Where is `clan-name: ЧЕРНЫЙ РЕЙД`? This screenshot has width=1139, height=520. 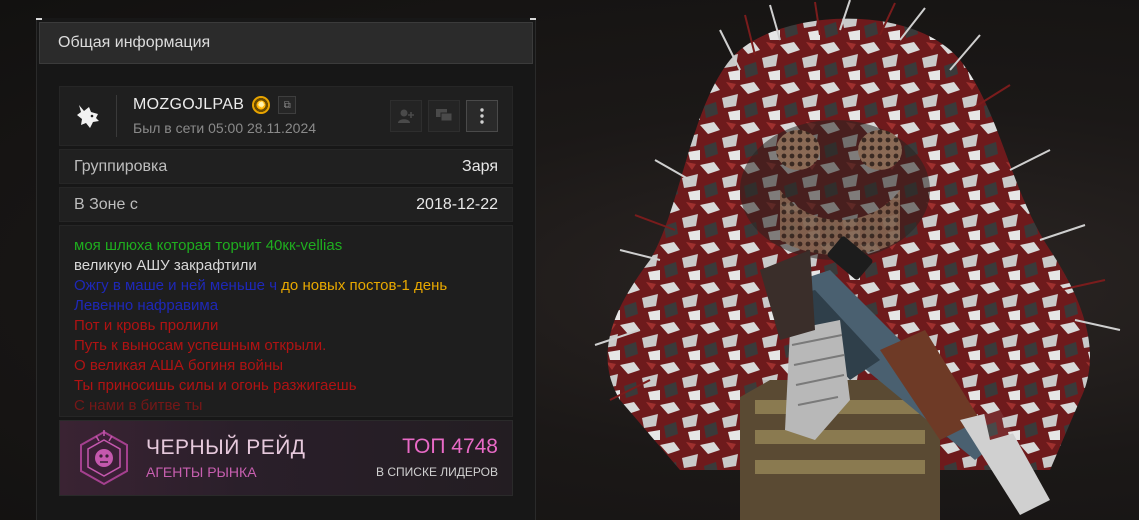 clan-name: ЧЕРНЫЙ РЕЙД is located at coordinates (226, 447).